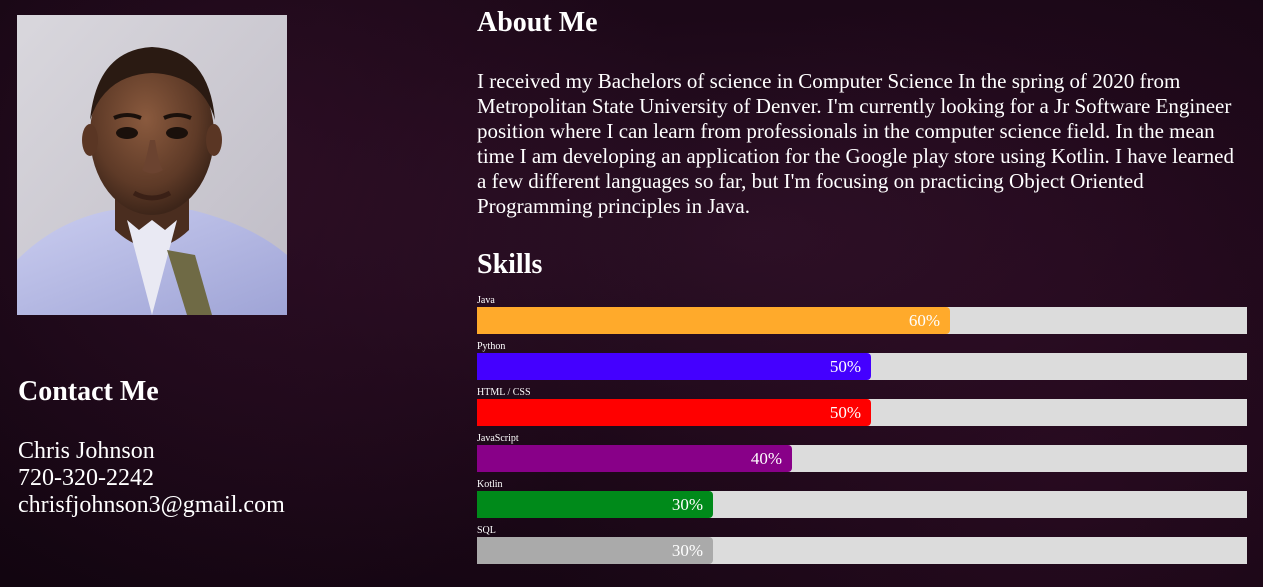  Describe the element at coordinates (86, 451) in the screenshot. I see `contact-name: Chris Johnson` at that location.